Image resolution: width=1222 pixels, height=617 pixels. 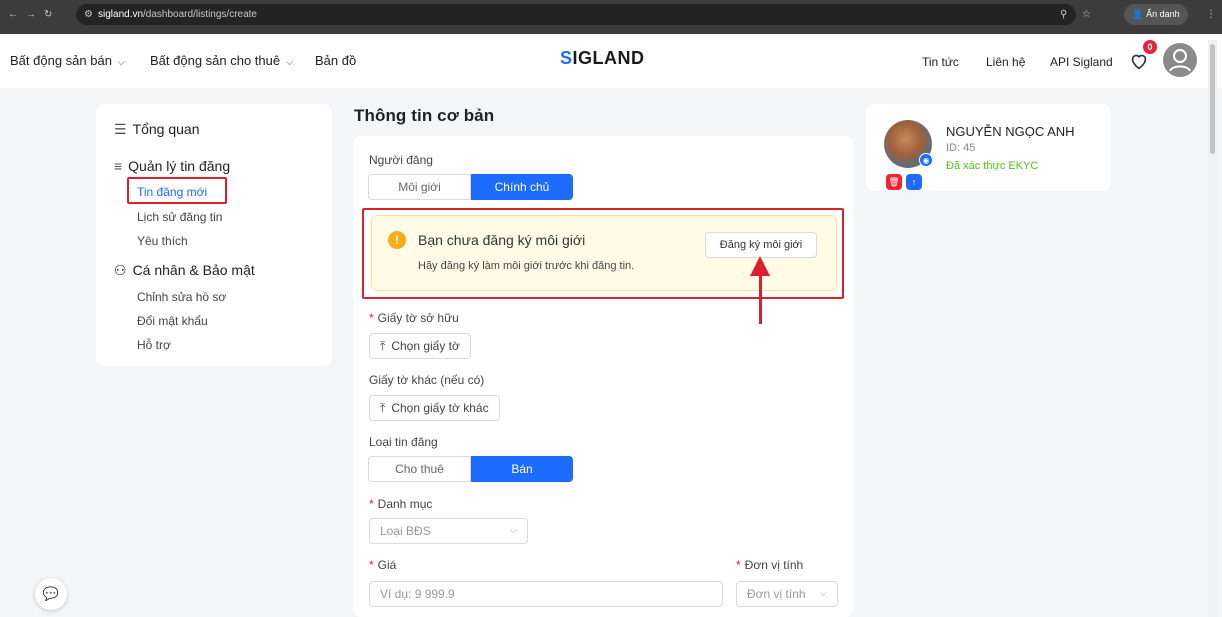 What do you see at coordinates (120, 129) in the screenshot?
I see `list-icon: ☰` at bounding box center [120, 129].